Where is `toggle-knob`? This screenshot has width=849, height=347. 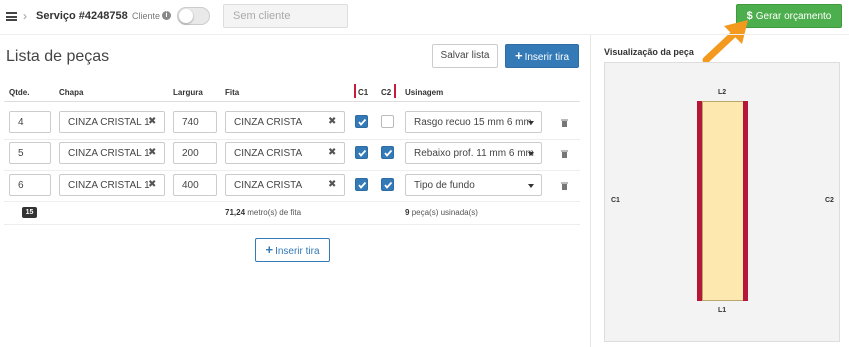 toggle-knob is located at coordinates (186, 16).